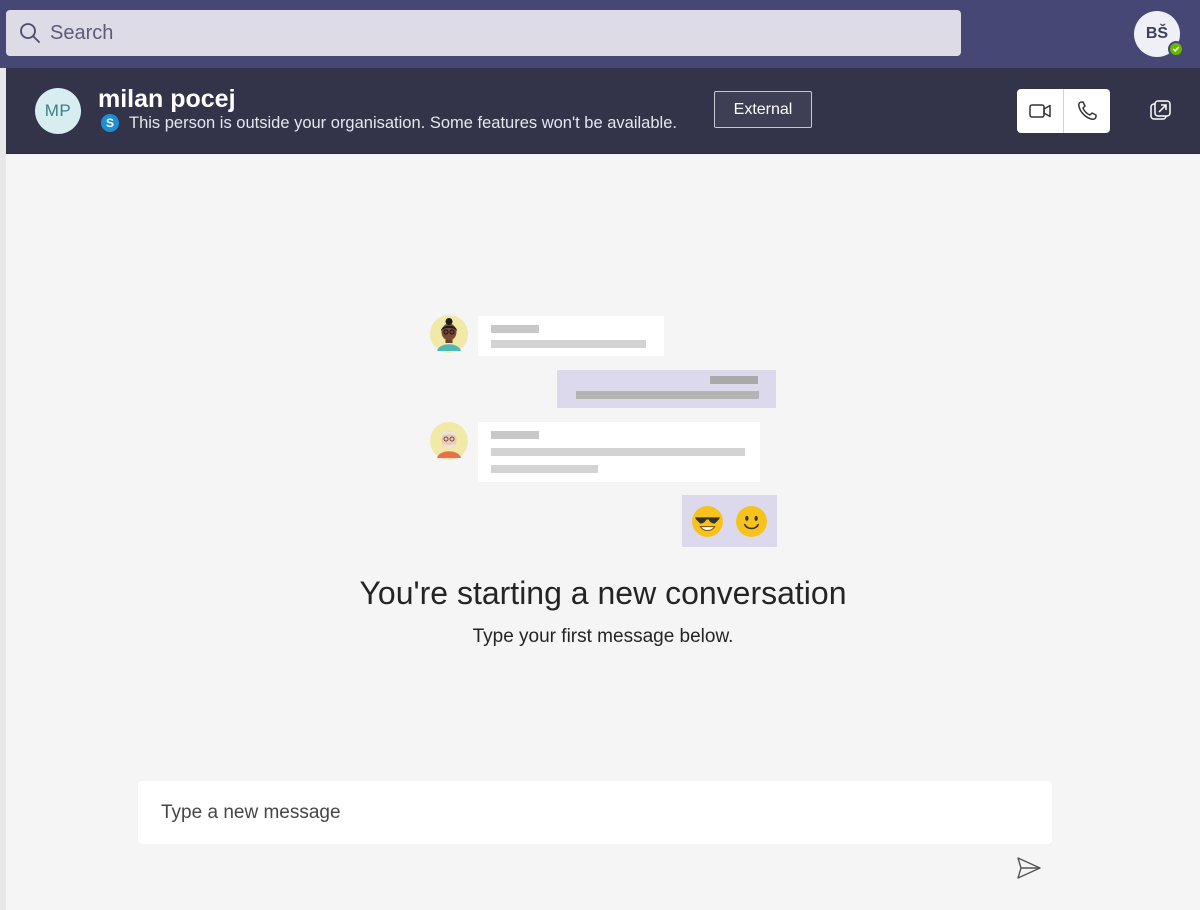 This screenshot has height=910, width=1200. I want to click on message-composer: Type a new message, so click(595, 812).